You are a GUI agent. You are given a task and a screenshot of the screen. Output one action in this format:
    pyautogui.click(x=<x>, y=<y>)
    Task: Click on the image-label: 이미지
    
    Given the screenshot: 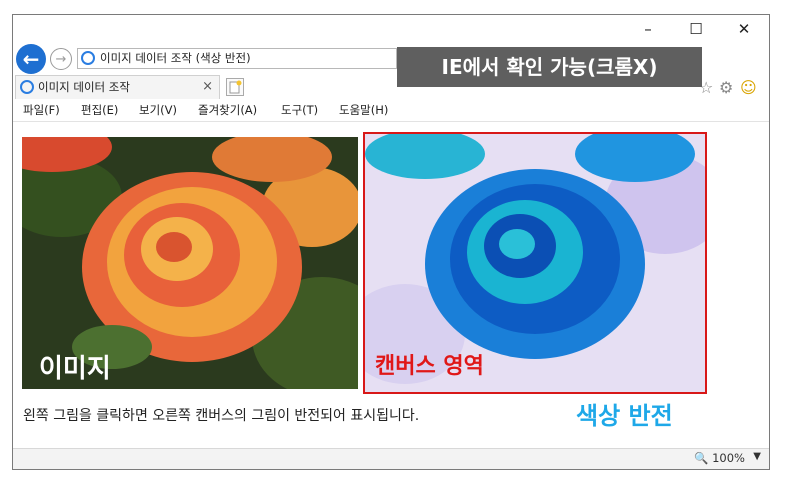 What is the action you would take?
    pyautogui.click(x=75, y=369)
    